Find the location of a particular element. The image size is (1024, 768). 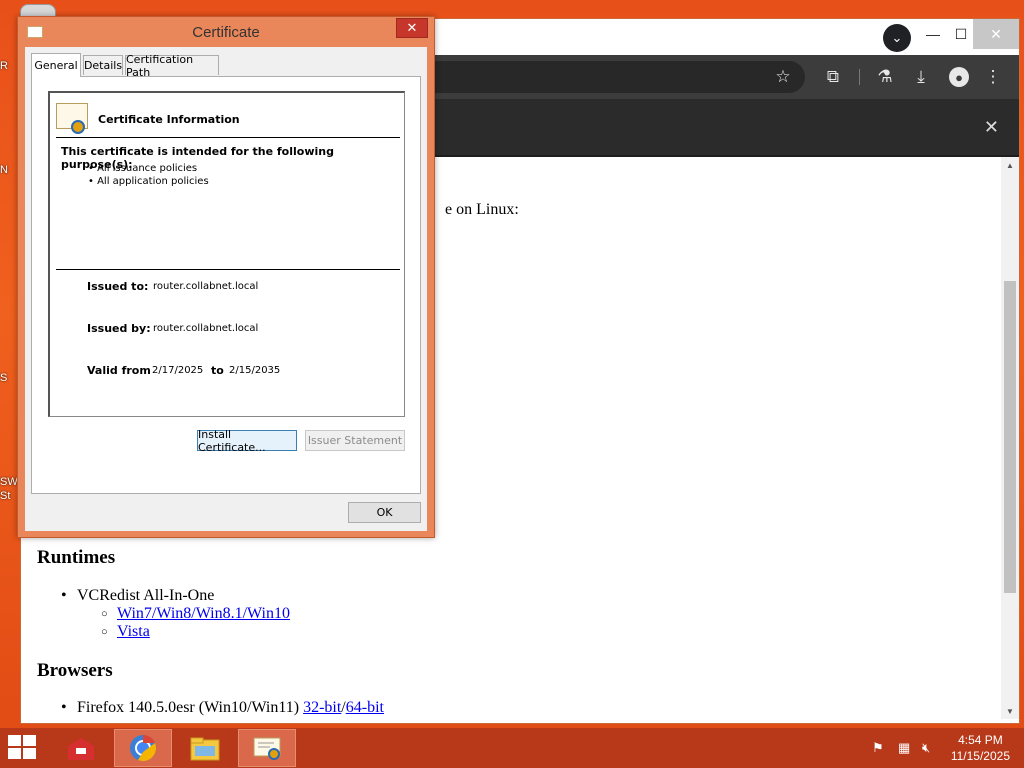

certificate-icon is located at coordinates (267, 748).